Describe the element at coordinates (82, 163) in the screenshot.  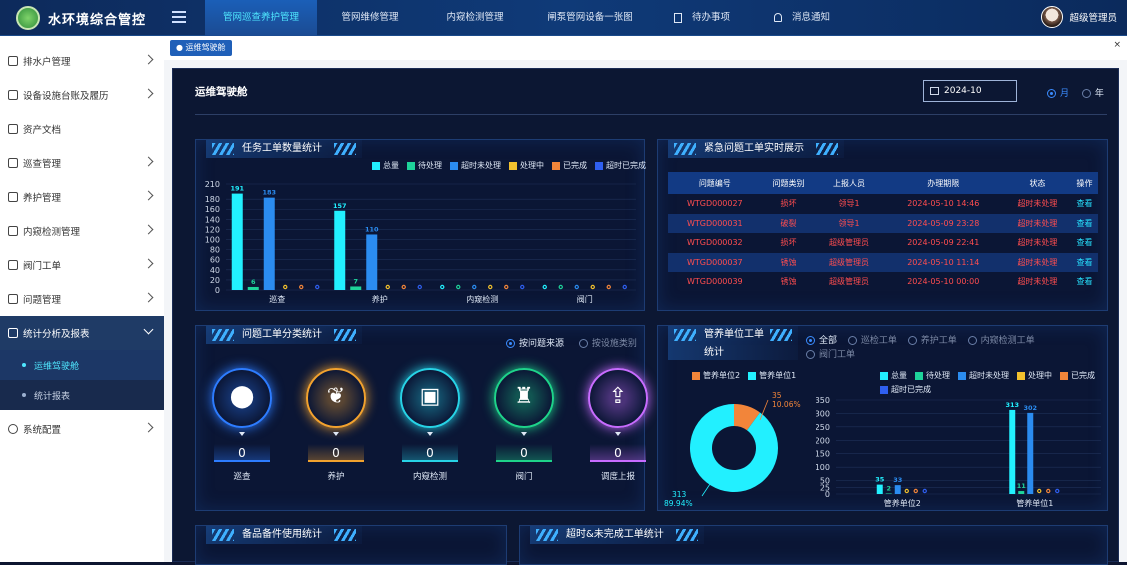
I see `sidebar-item-patrol: 巡查管理` at that location.